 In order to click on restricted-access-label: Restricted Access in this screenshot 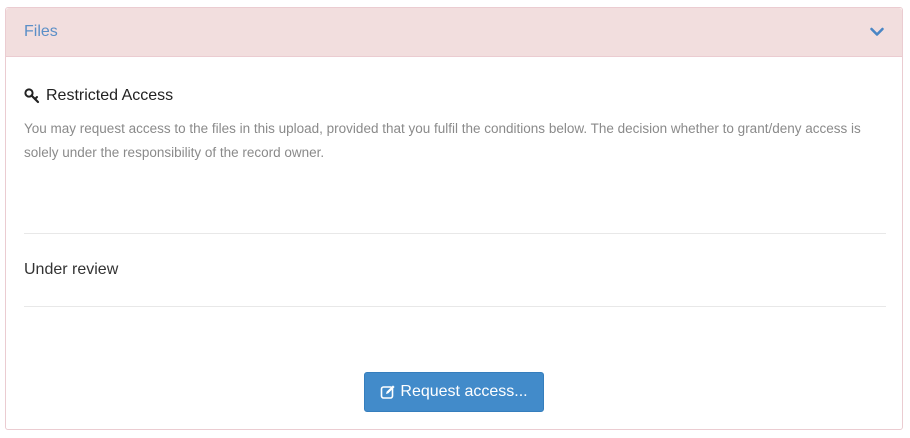, I will do `click(110, 95)`.